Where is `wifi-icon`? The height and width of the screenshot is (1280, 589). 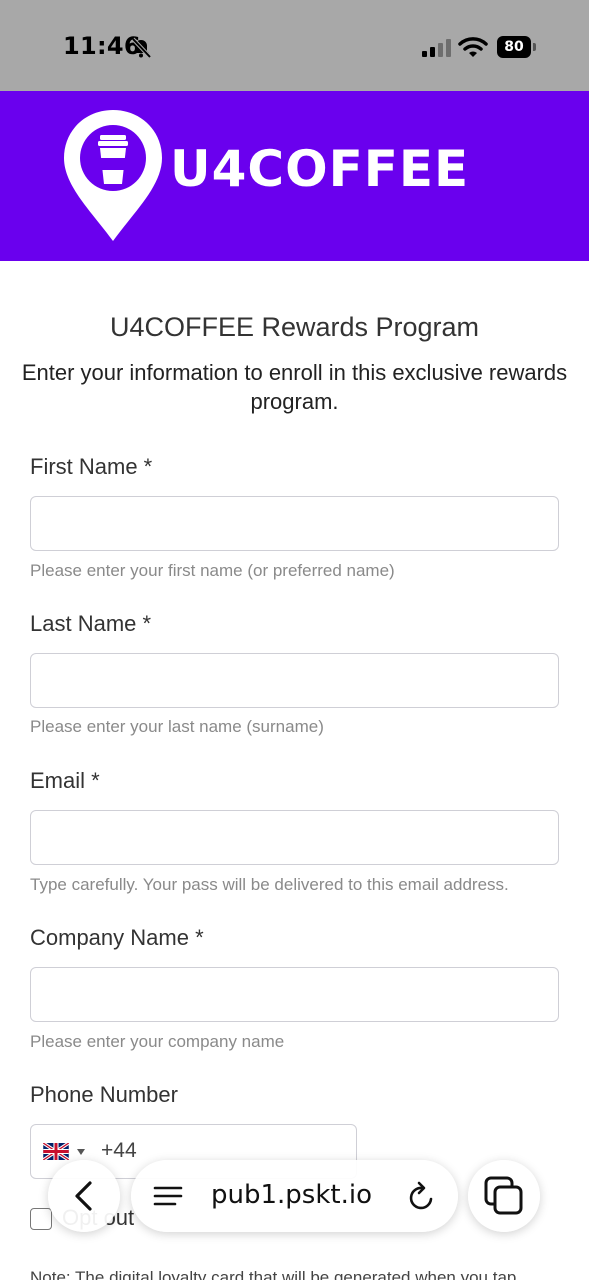
wifi-icon is located at coordinates (473, 47).